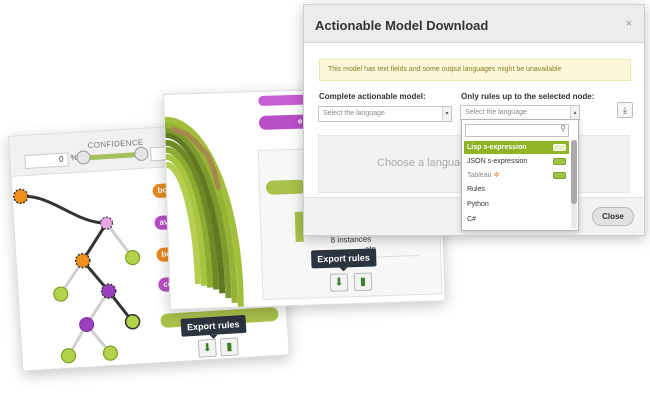  I want to click on rule-pill-label: e, so click(300, 121).